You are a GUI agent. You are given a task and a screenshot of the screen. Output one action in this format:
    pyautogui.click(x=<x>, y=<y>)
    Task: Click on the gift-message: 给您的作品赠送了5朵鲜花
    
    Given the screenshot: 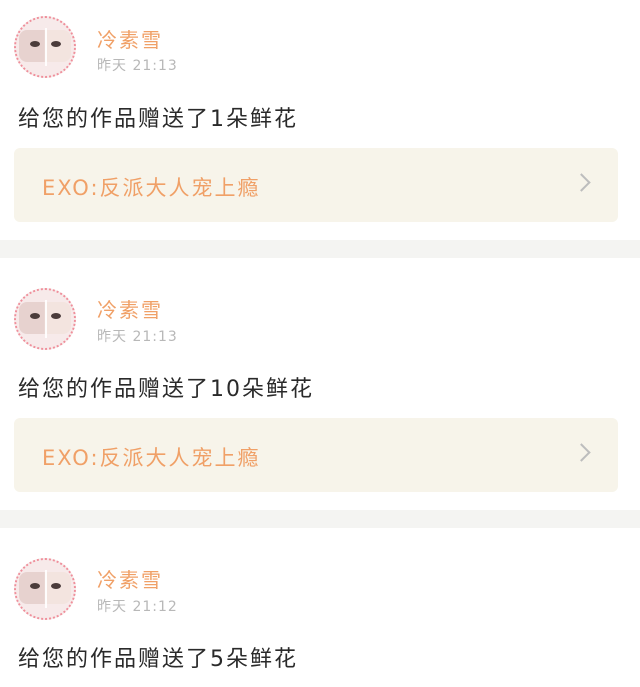 What is the action you would take?
    pyautogui.click(x=158, y=659)
    